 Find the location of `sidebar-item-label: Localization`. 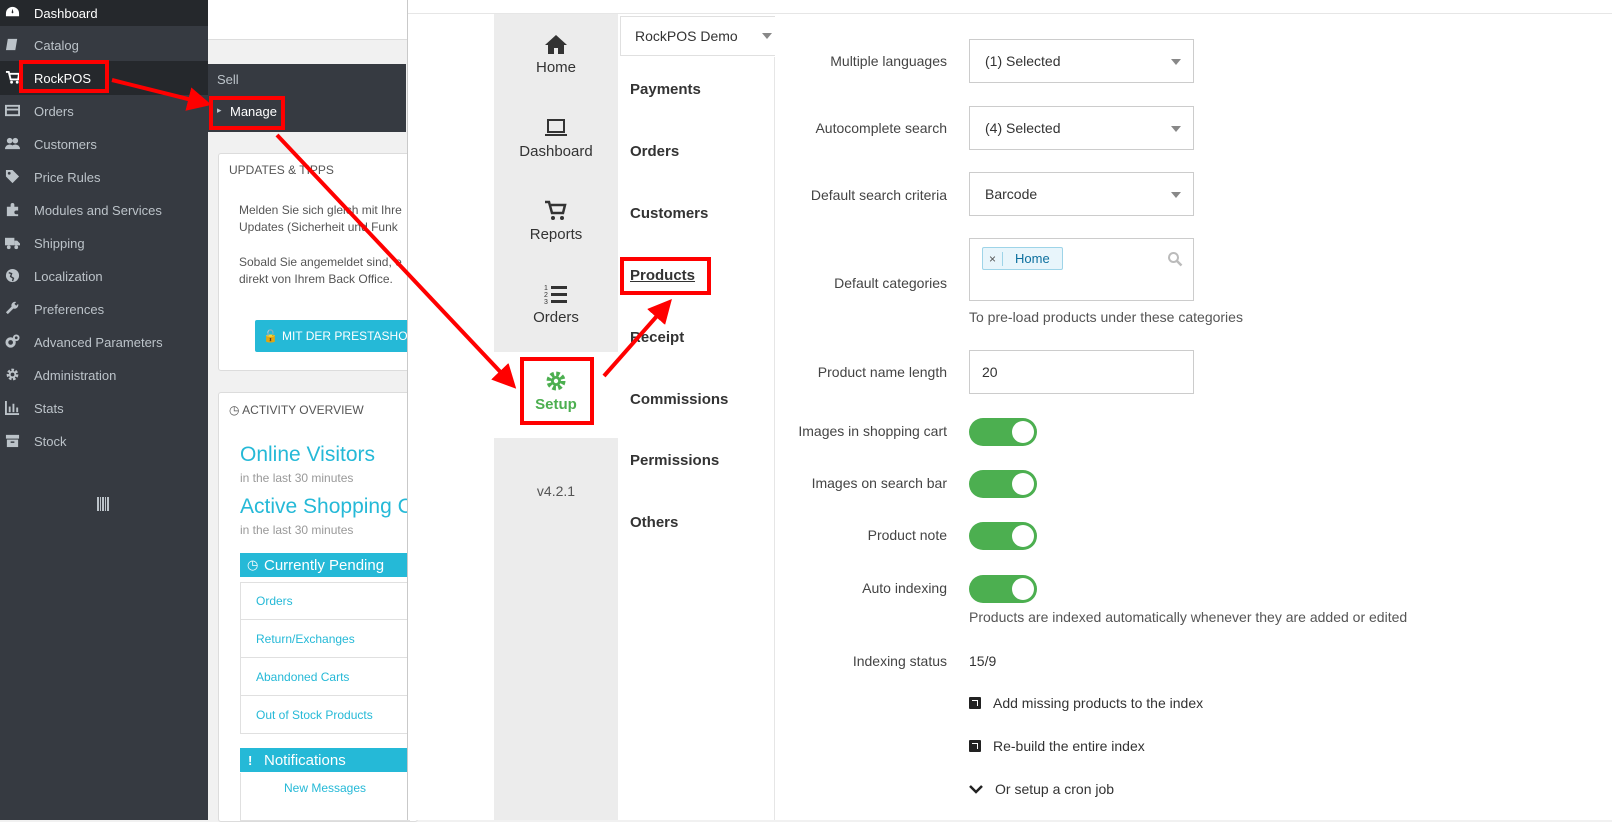

sidebar-item-label: Localization is located at coordinates (68, 276).